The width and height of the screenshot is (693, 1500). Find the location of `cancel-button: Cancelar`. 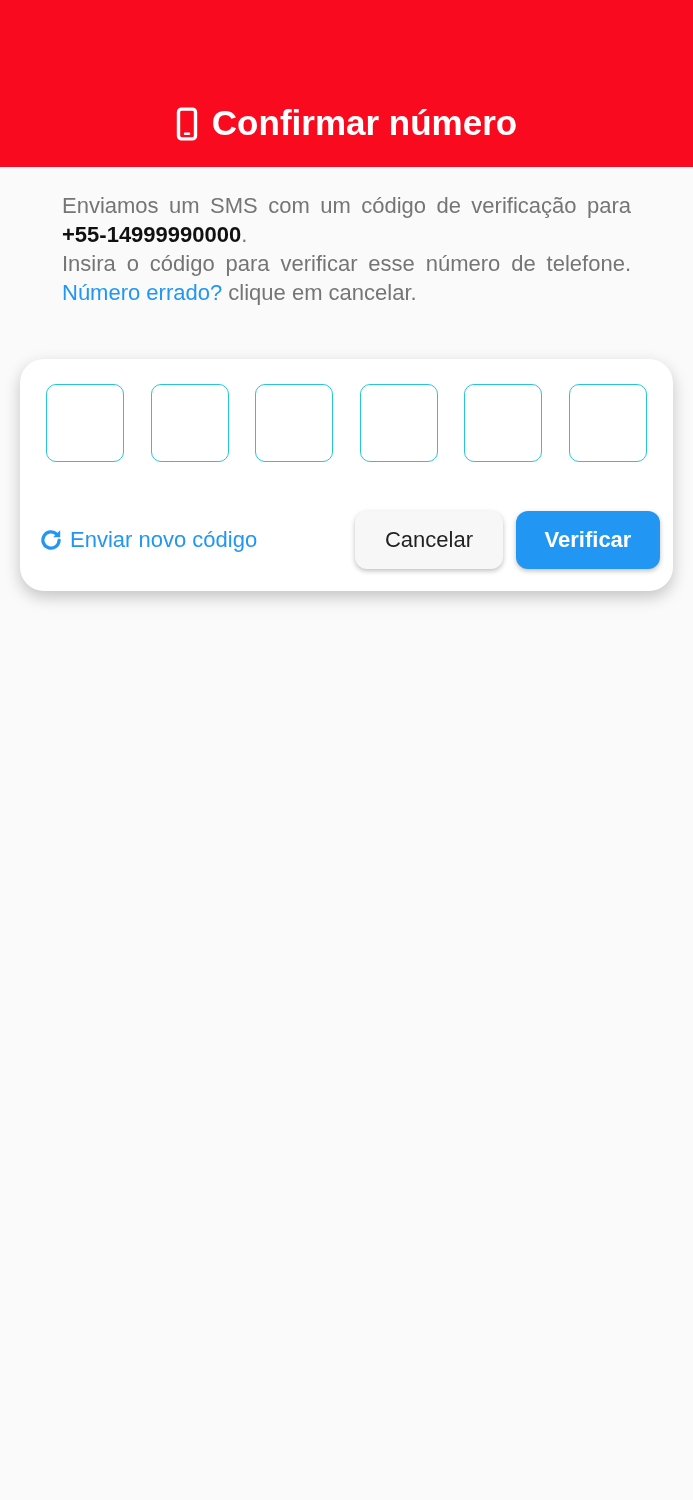

cancel-button: Cancelar is located at coordinates (429, 540).